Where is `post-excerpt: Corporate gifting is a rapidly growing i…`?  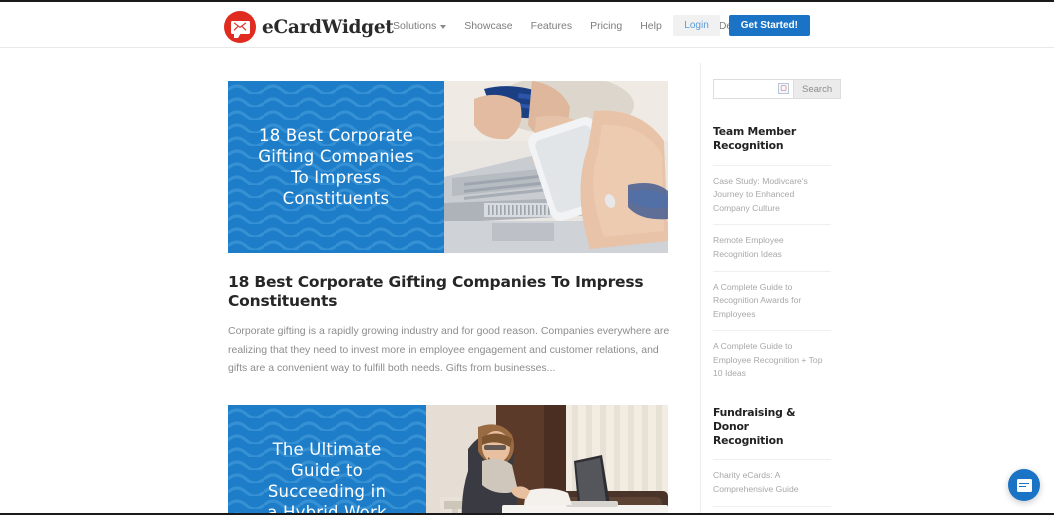 post-excerpt: Corporate gifting is a rapidly growing i… is located at coordinates (449, 349).